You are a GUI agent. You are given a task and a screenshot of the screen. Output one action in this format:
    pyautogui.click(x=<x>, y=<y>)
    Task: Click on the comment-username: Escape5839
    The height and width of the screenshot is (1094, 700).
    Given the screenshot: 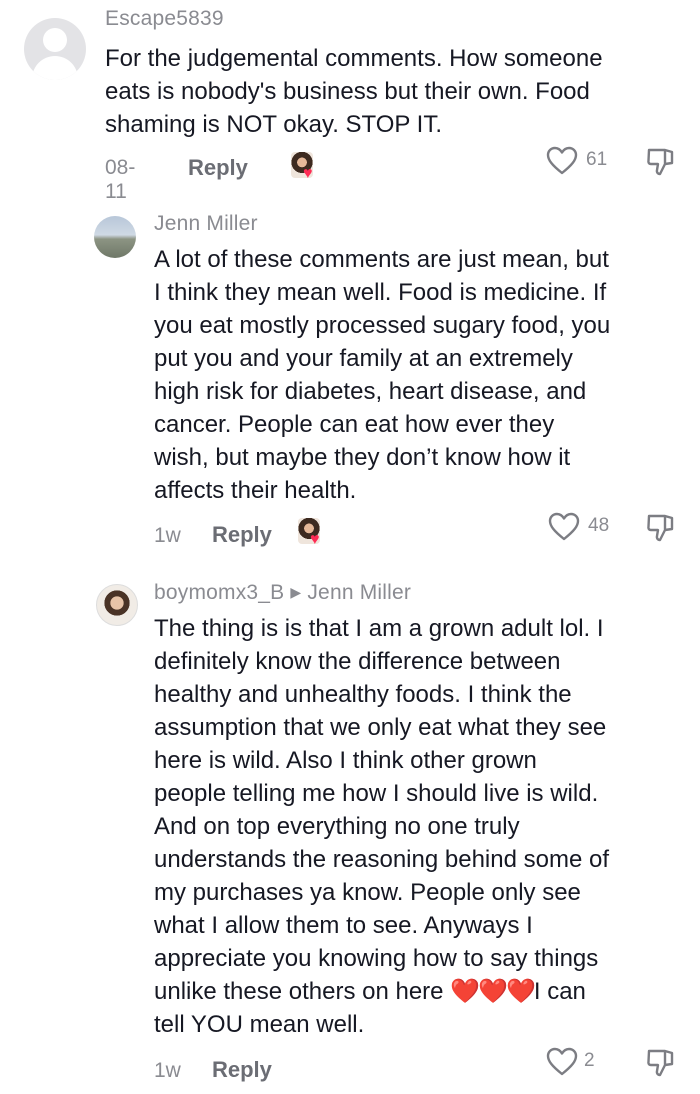 What is the action you would take?
    pyautogui.click(x=164, y=19)
    